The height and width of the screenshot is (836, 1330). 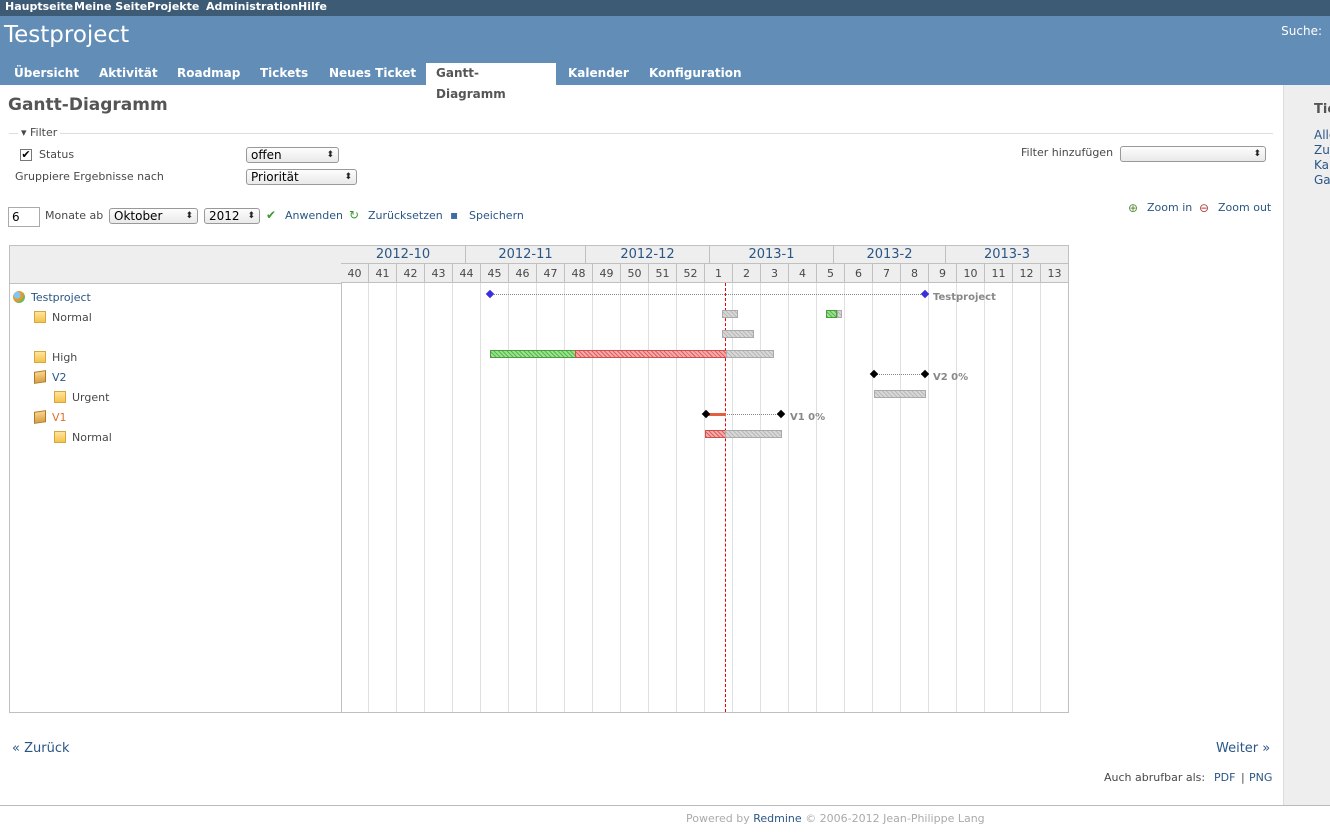 What do you see at coordinates (128, 74) in the screenshot?
I see `tab-activity: Aktivität` at bounding box center [128, 74].